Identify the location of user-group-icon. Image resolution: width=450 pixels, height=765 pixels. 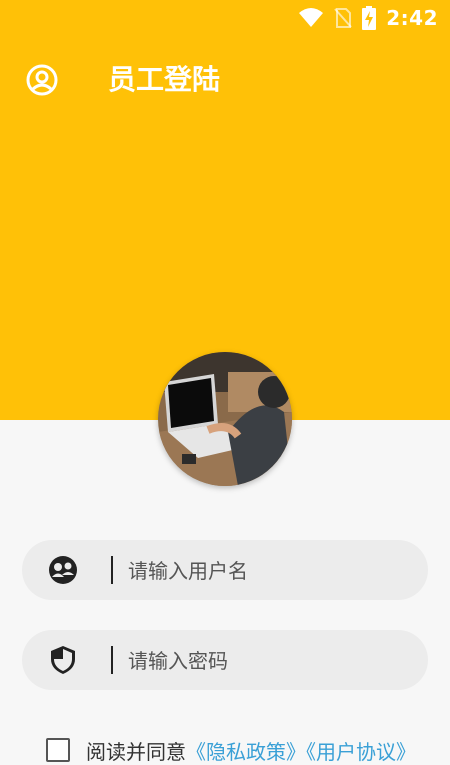
(63, 570).